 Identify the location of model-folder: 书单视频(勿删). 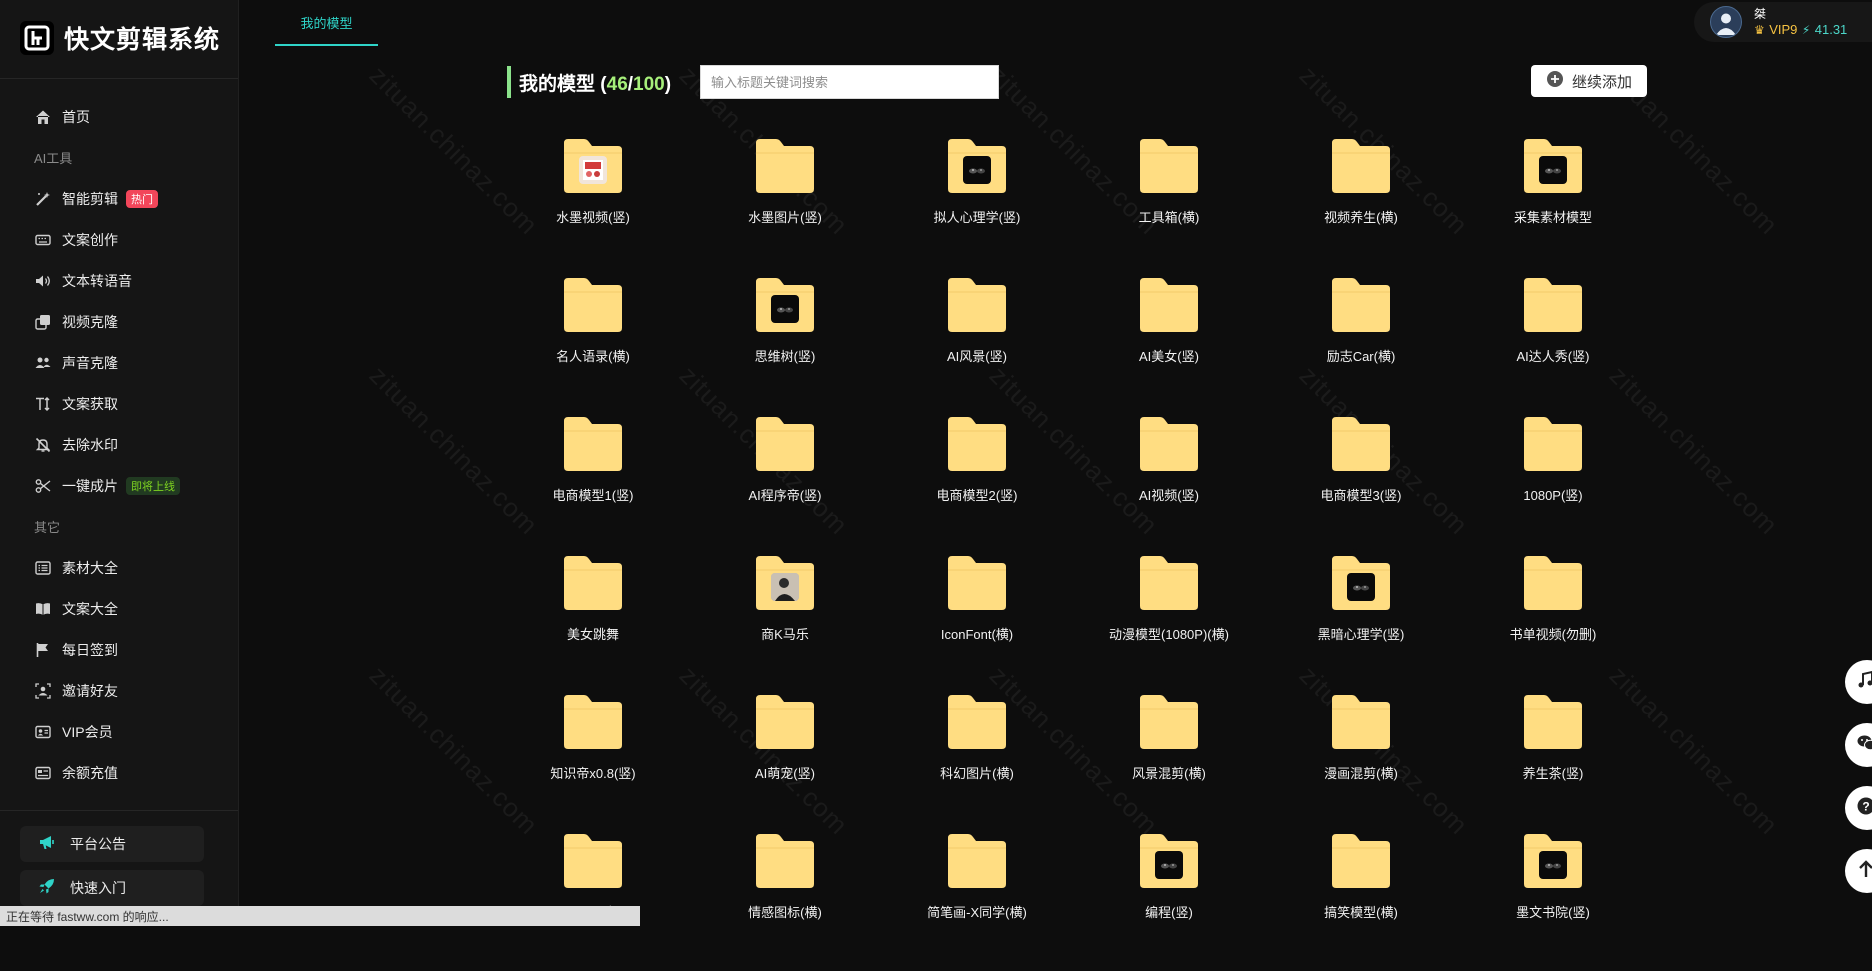
(1553, 623).